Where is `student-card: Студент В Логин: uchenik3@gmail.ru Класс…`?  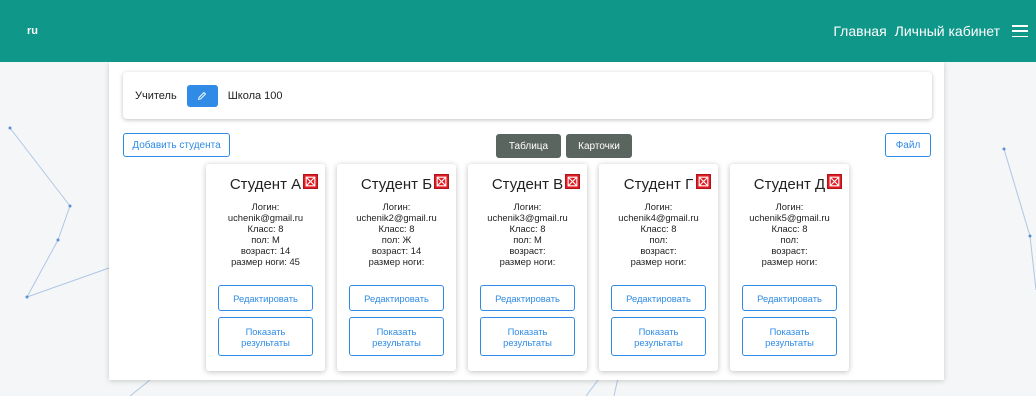
student-card: Студент В Логин: uchenik3@gmail.ru Класс… is located at coordinates (527, 267).